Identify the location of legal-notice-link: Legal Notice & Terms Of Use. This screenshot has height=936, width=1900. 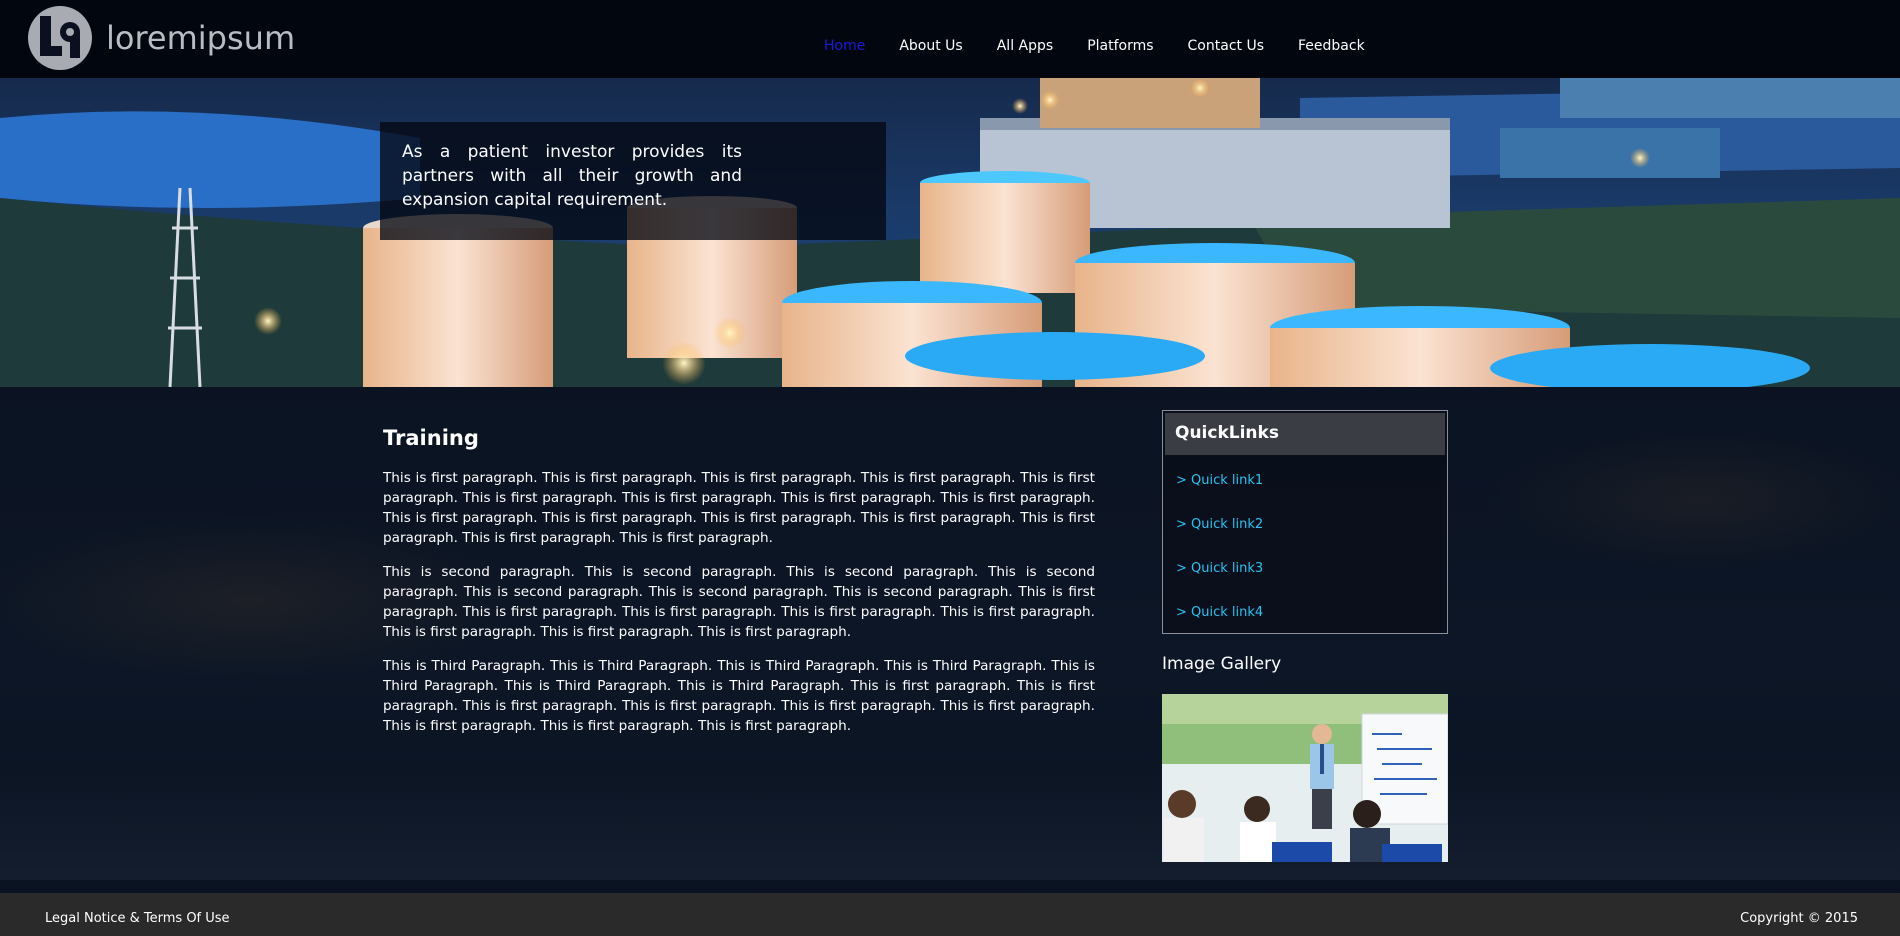
(137, 918).